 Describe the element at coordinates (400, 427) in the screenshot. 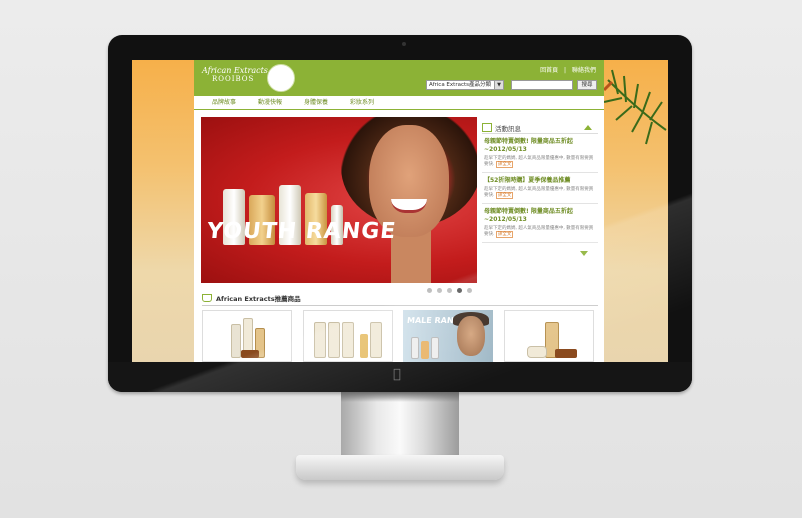

I see `monitor-stand-neck` at that location.